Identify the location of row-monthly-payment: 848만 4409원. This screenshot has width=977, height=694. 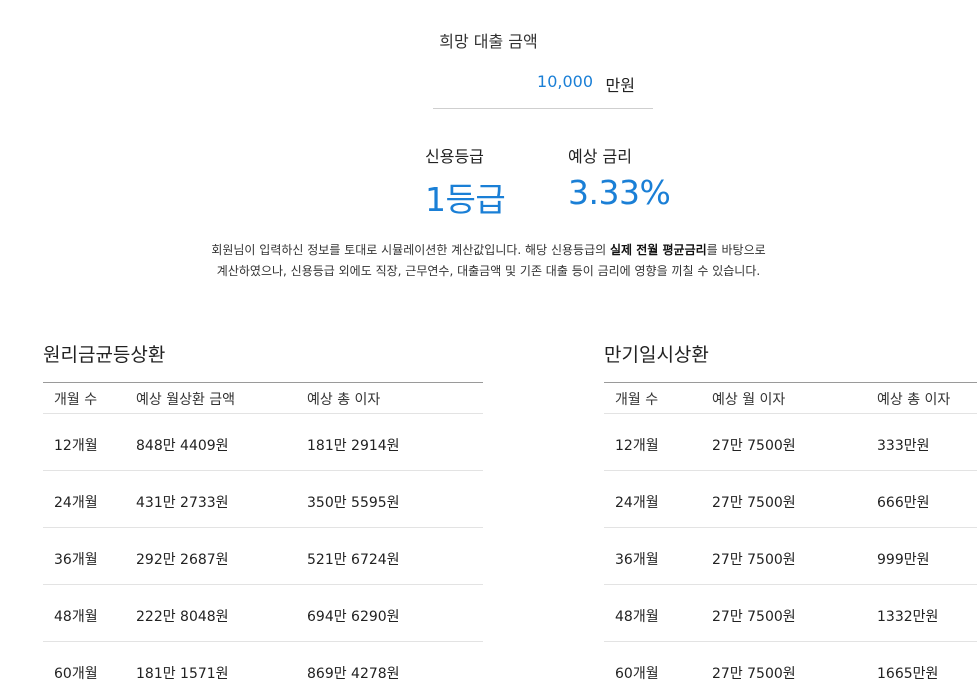
(182, 446).